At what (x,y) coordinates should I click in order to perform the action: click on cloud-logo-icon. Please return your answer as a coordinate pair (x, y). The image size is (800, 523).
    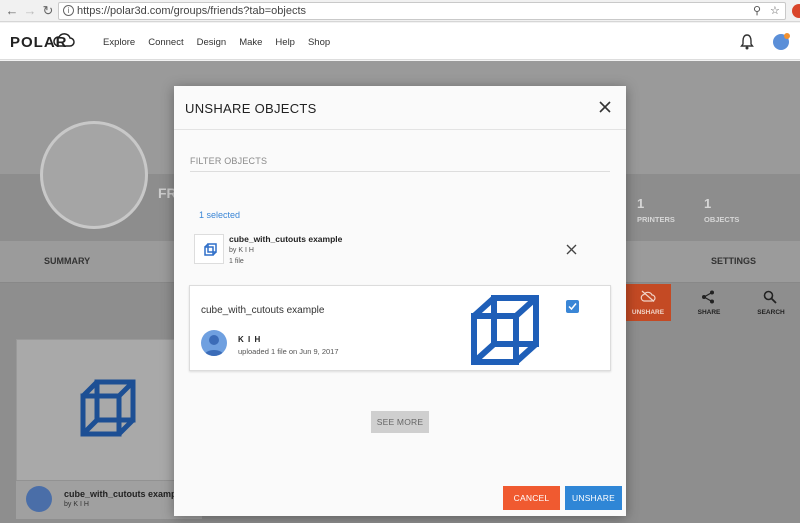
    Looking at the image, I should click on (64, 40).